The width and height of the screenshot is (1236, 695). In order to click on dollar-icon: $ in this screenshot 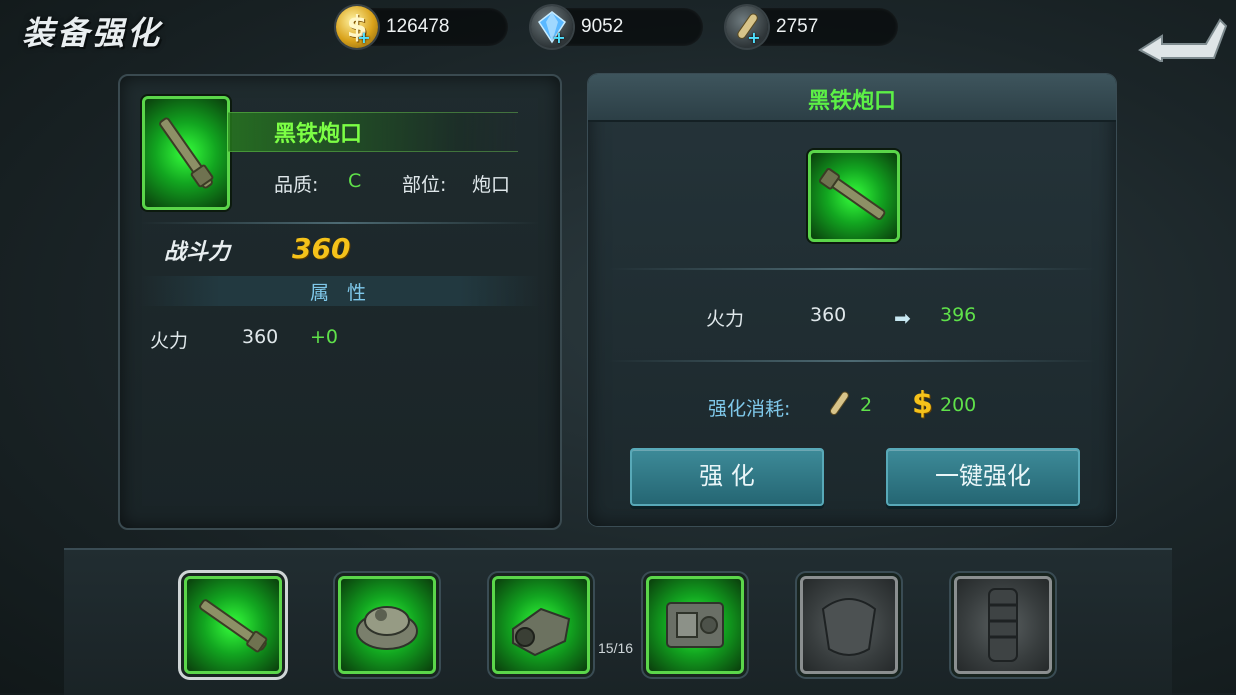, I will do `click(922, 403)`.